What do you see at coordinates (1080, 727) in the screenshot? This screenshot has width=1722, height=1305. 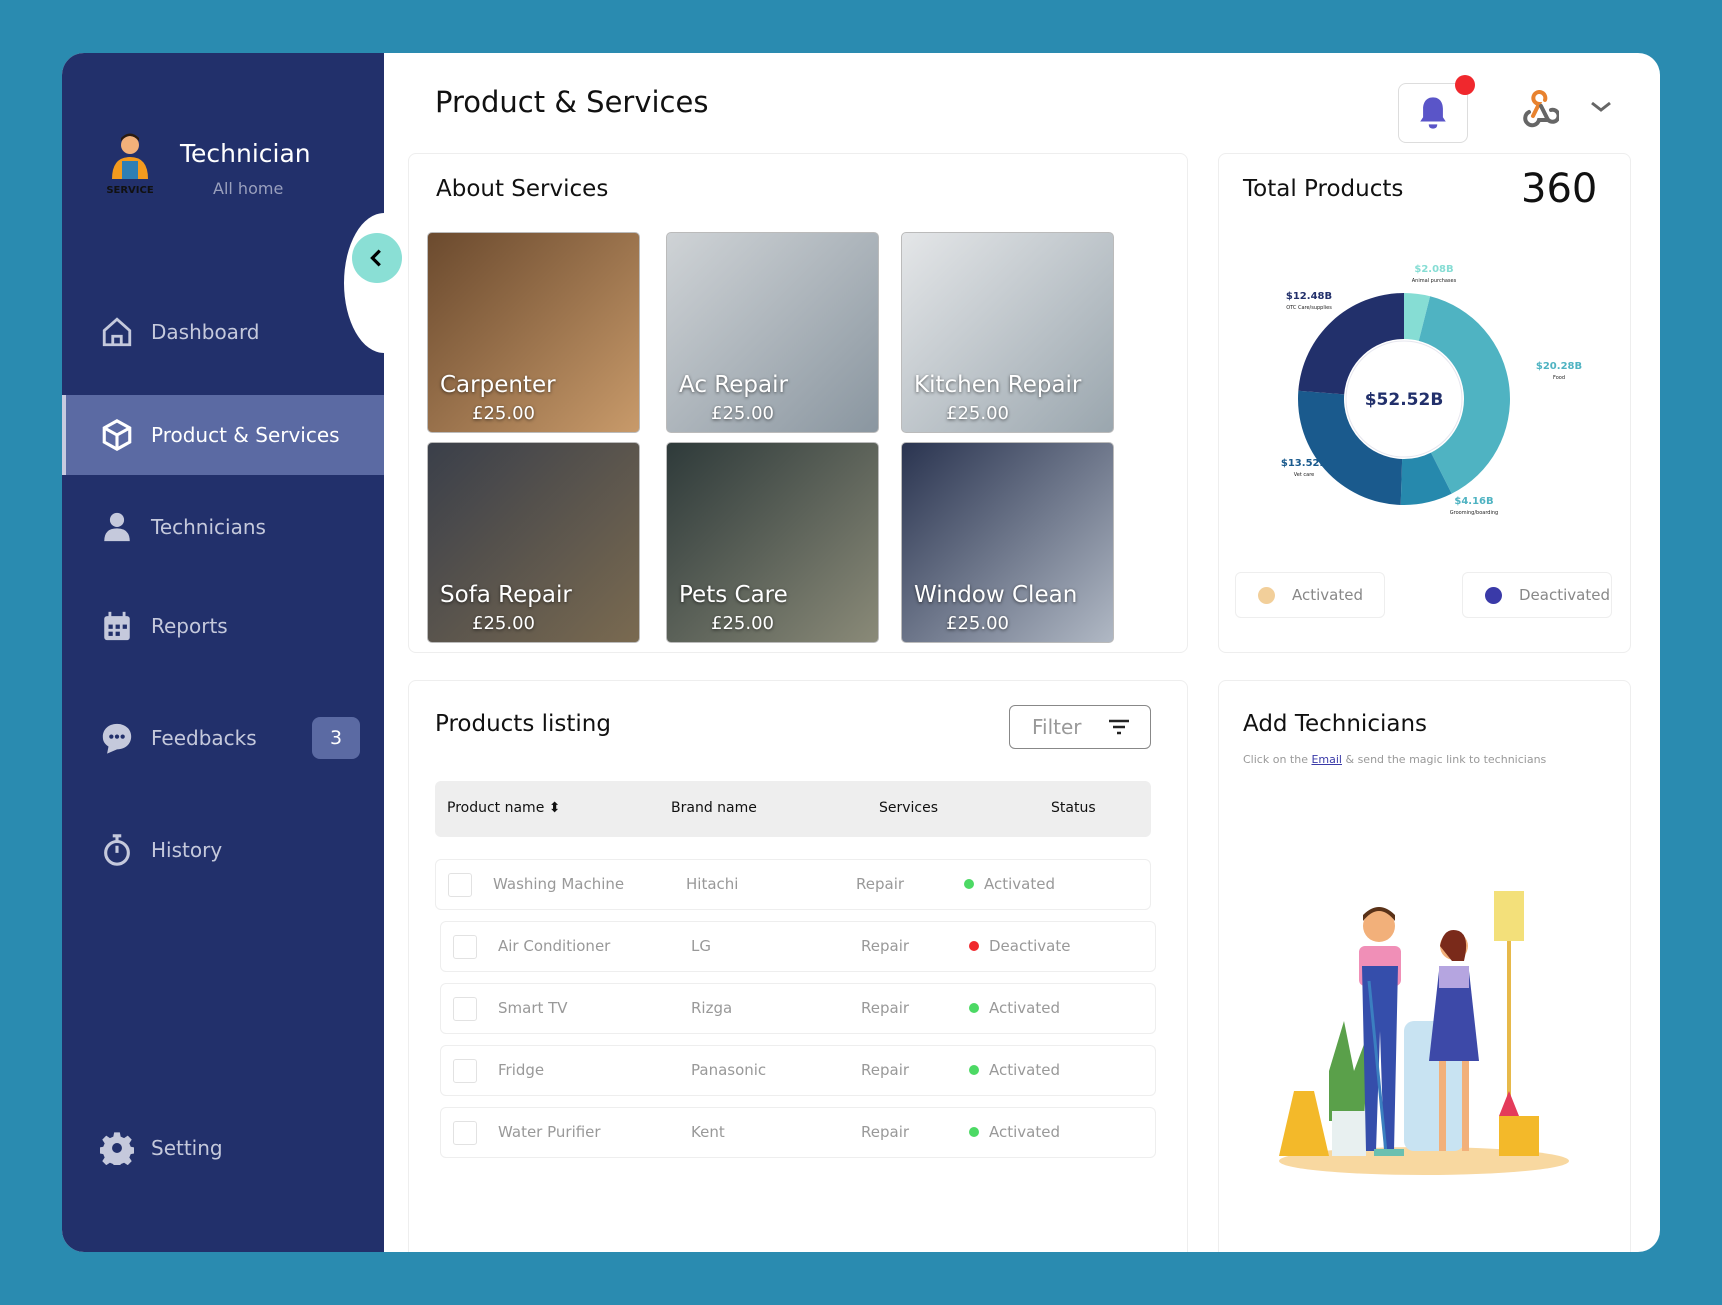 I see `filter-button: Filter` at bounding box center [1080, 727].